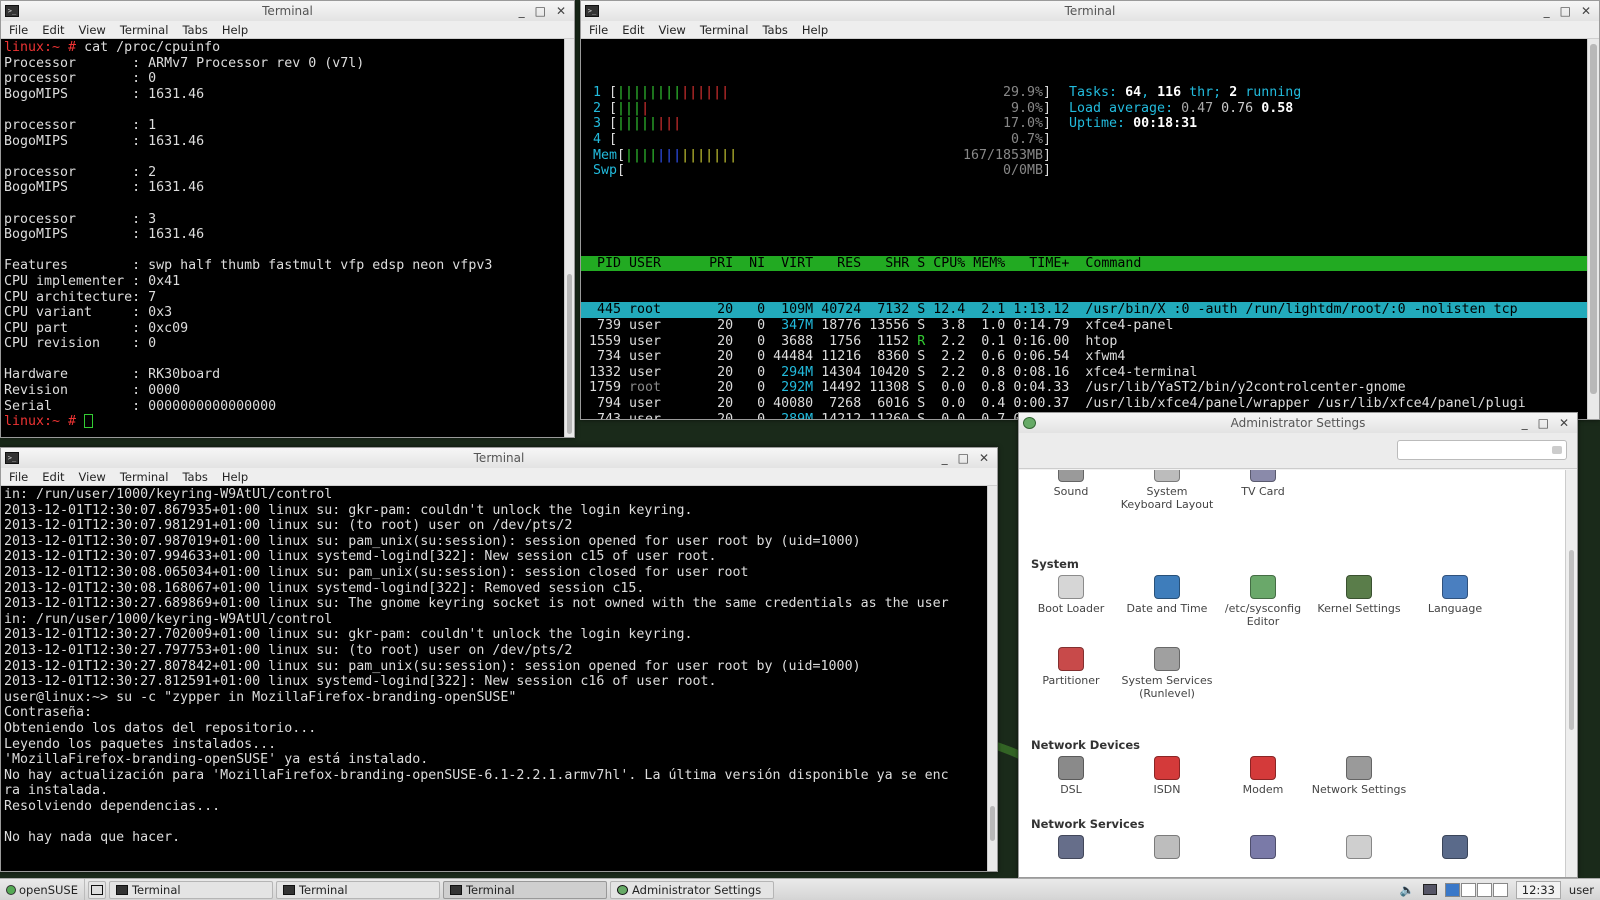 The image size is (1600, 900). What do you see at coordinates (761, 372) in the screenshot?
I see `cell-ni: 0` at bounding box center [761, 372].